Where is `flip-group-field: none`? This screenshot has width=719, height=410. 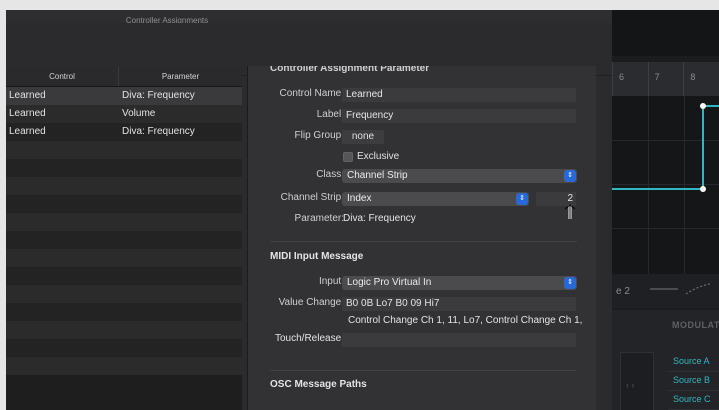 flip-group-field: none is located at coordinates (363, 137).